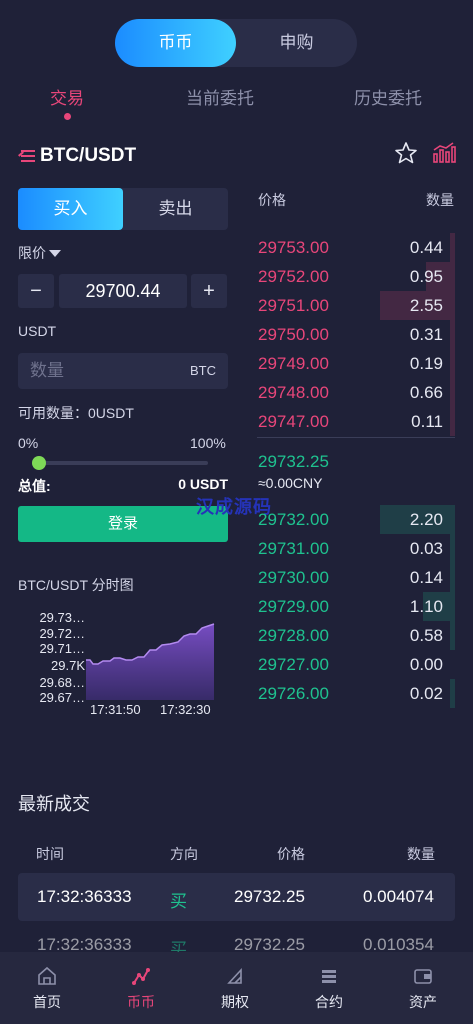  I want to click on favorite-star-icon, so click(406, 153).